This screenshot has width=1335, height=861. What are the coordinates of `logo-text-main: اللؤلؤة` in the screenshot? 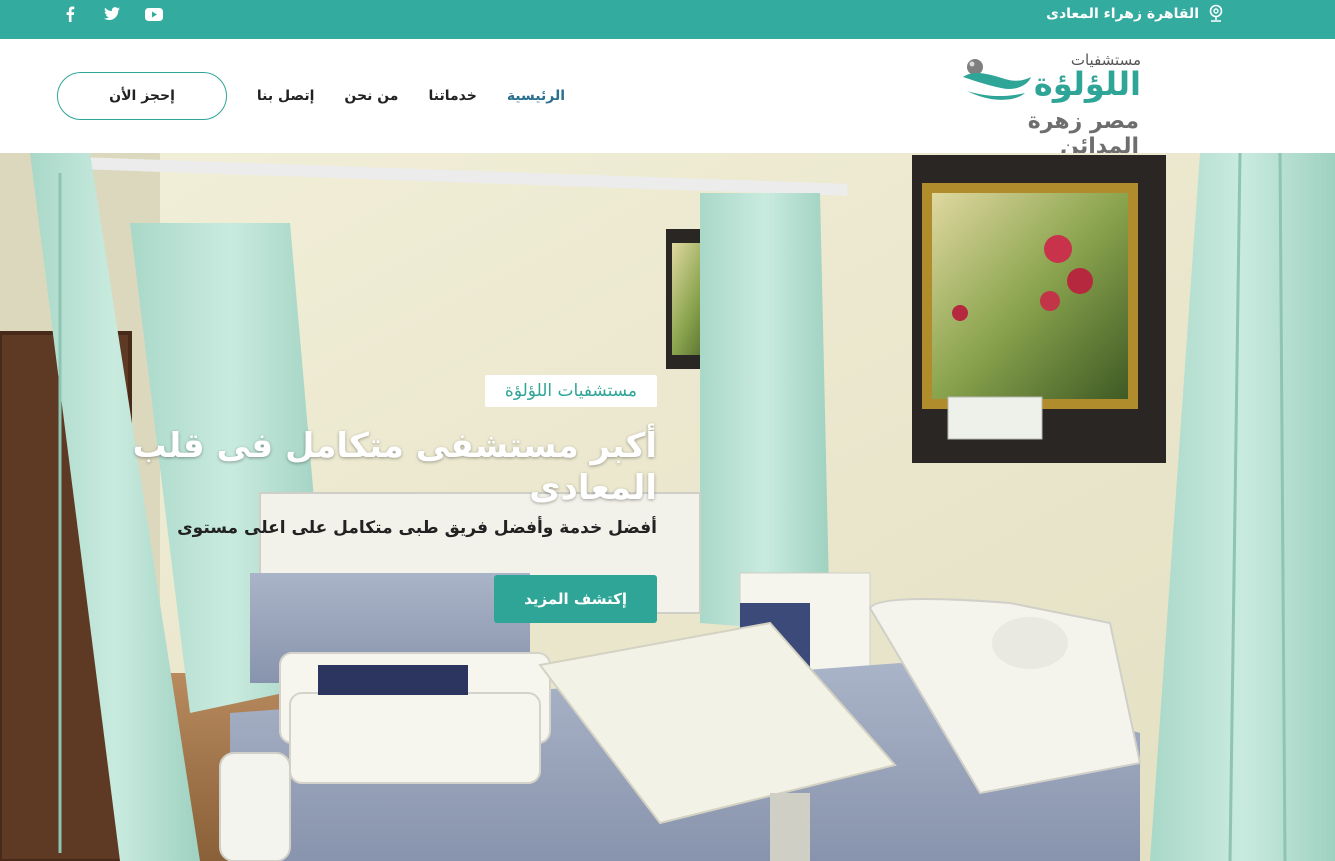 It's located at (1087, 84).